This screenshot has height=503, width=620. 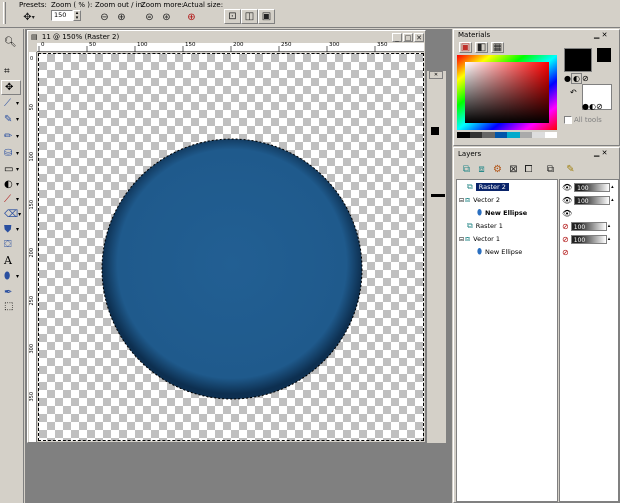 I want to click on text-tool: A, so click(x=11, y=260).